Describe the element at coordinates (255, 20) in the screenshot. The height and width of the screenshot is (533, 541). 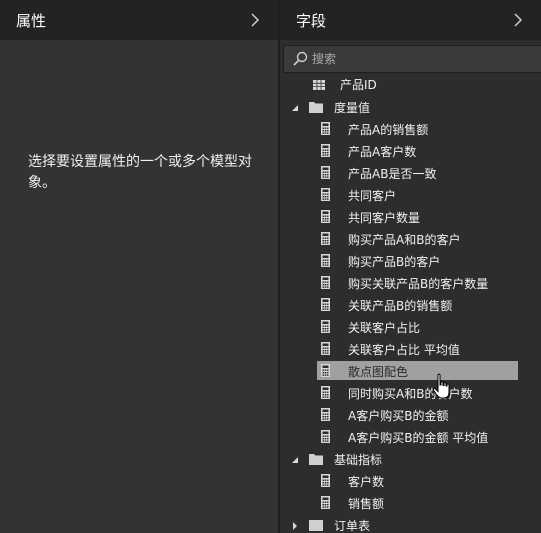
I see `collapse-properties-chevron-icon` at that location.